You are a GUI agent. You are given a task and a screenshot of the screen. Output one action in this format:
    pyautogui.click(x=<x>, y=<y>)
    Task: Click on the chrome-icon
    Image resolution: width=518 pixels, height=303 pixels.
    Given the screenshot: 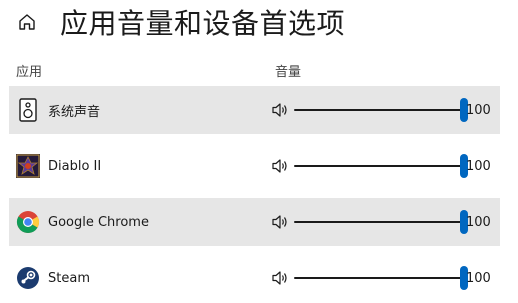 What is the action you would take?
    pyautogui.click(x=28, y=222)
    